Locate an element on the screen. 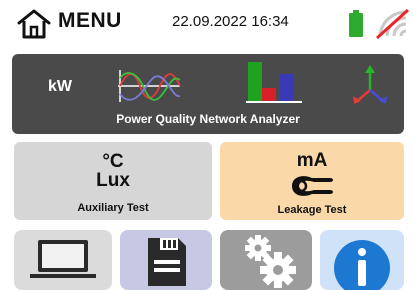 Image resolution: width=414 pixels, height=290 pixels. celsius-unit-label: °C is located at coordinates (113, 161).